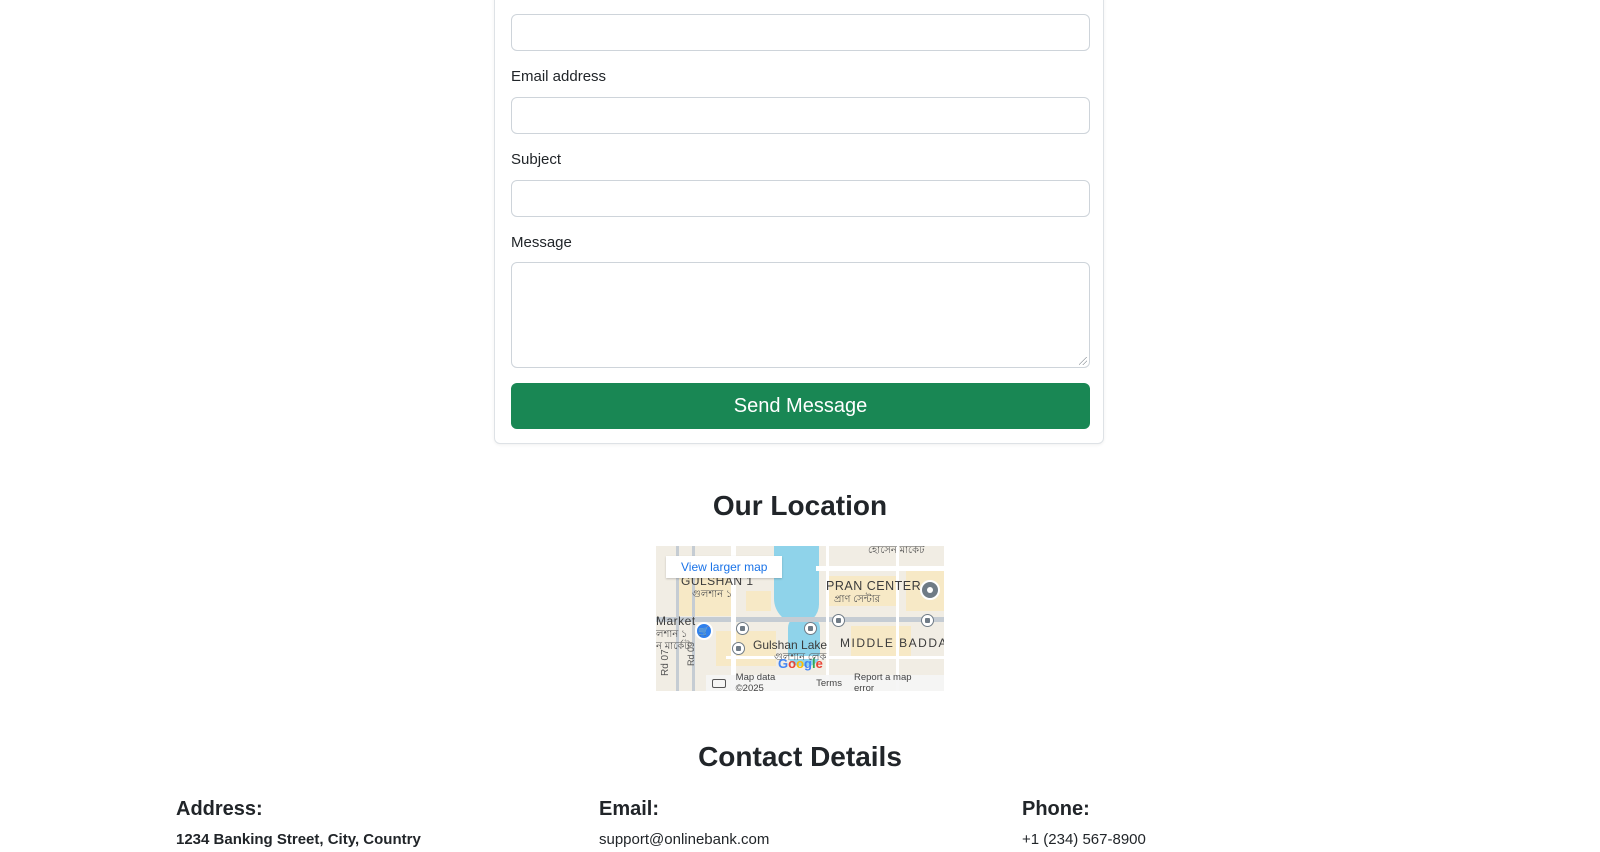 The height and width of the screenshot is (852, 1600). I want to click on map-label-road1: Rd 07, so click(665, 662).